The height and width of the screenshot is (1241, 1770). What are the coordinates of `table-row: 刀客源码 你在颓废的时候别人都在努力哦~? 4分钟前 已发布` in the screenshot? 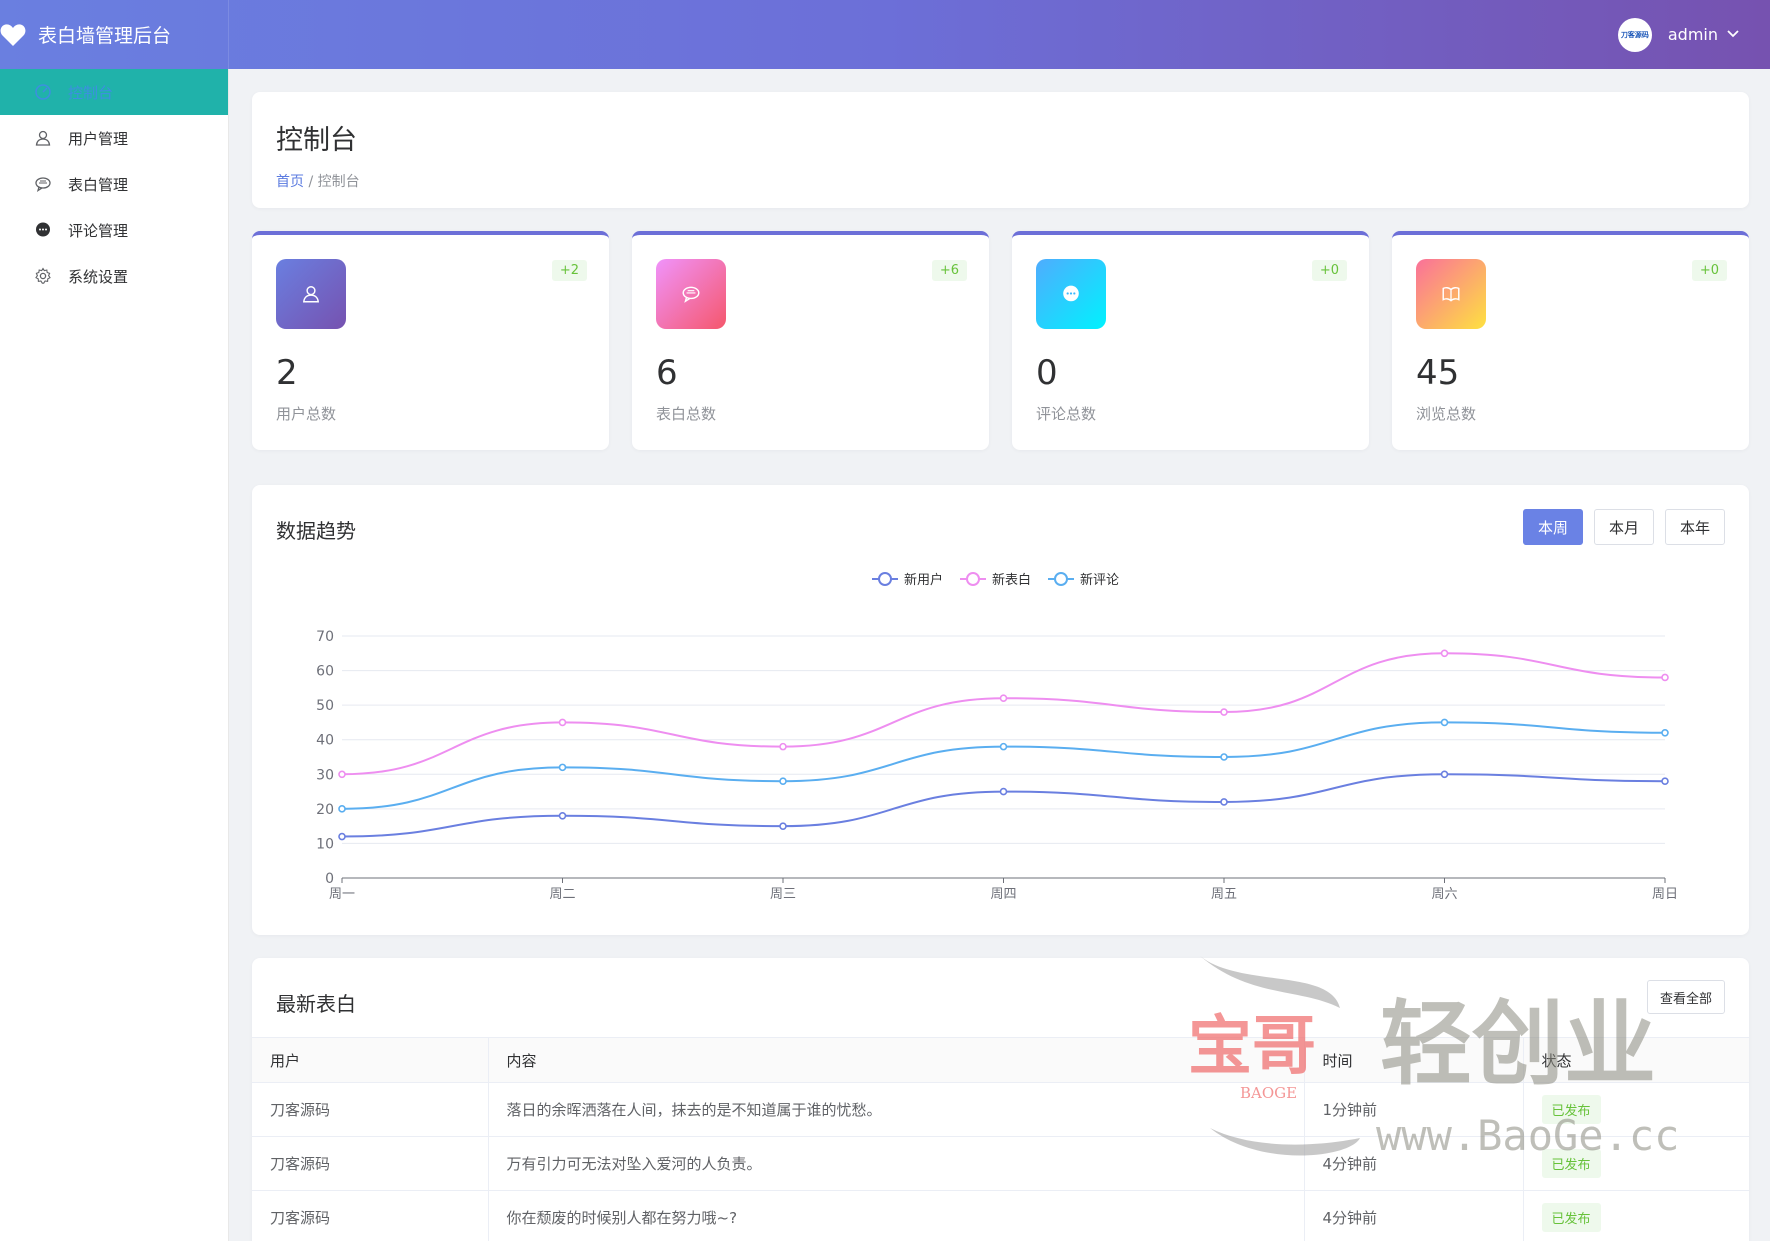 It's located at (1000, 1215).